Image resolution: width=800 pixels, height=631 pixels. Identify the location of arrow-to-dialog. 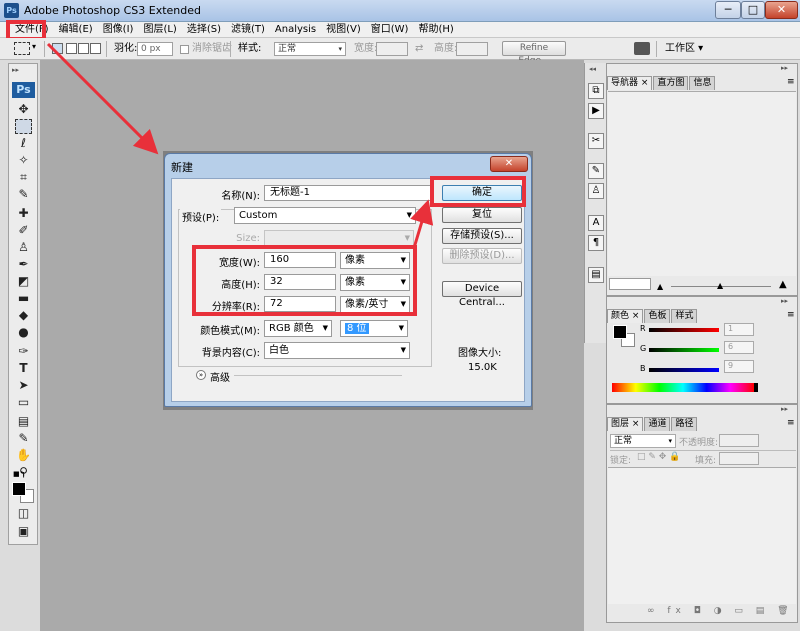
(102, 98).